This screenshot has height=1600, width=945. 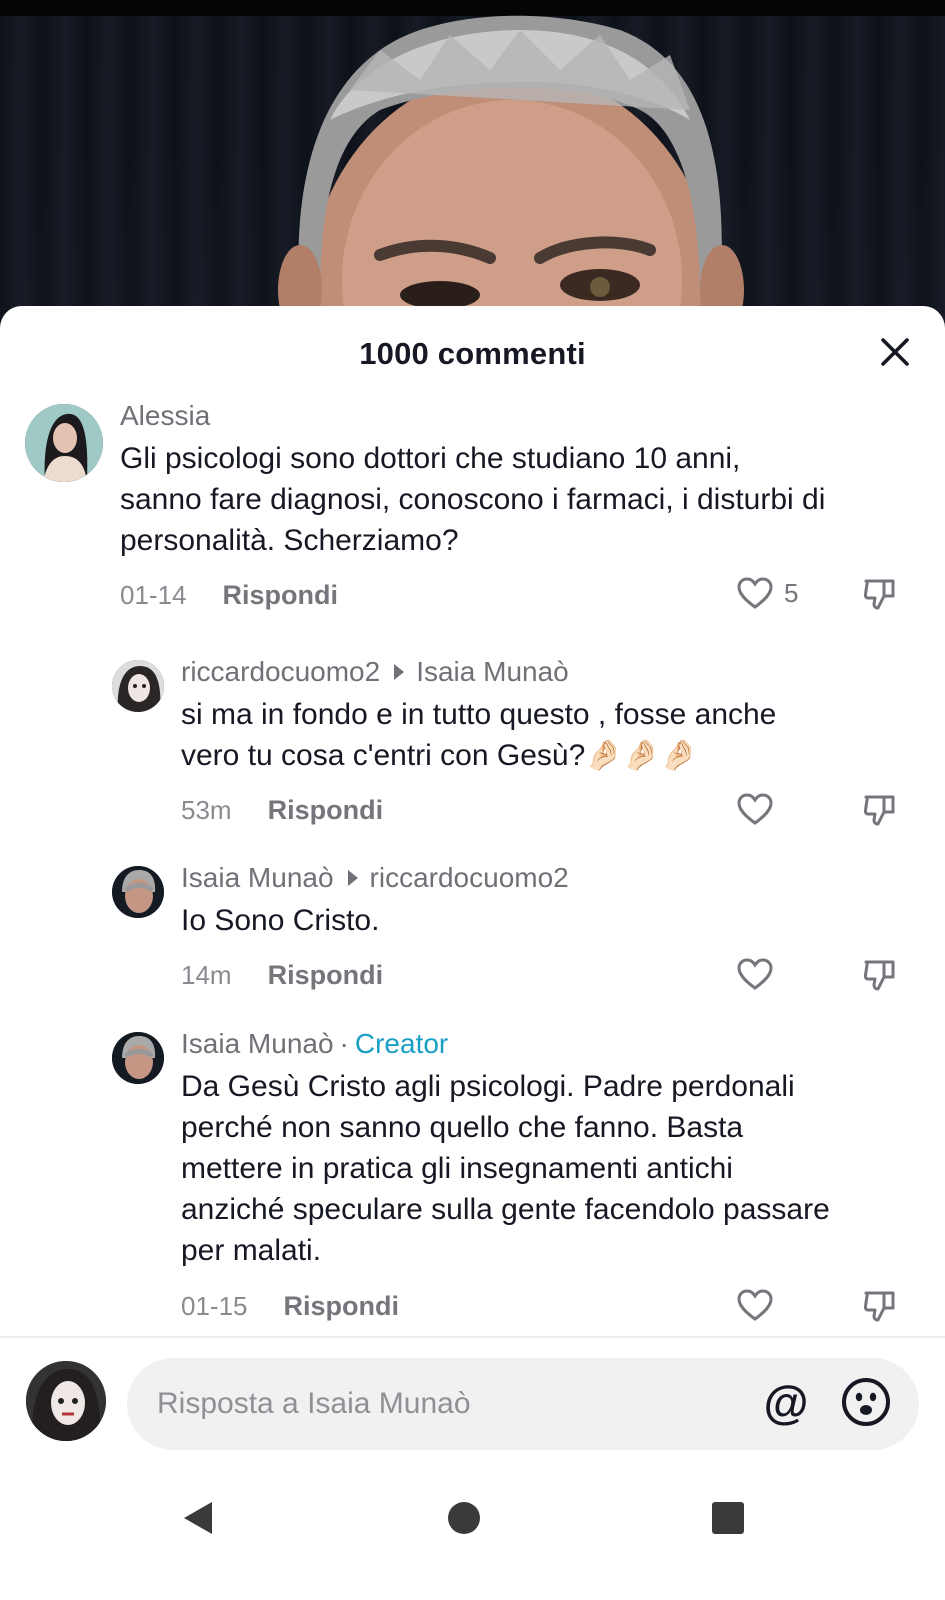 I want to click on comment-meta: 01-14 Rispondi, so click(x=229, y=595).